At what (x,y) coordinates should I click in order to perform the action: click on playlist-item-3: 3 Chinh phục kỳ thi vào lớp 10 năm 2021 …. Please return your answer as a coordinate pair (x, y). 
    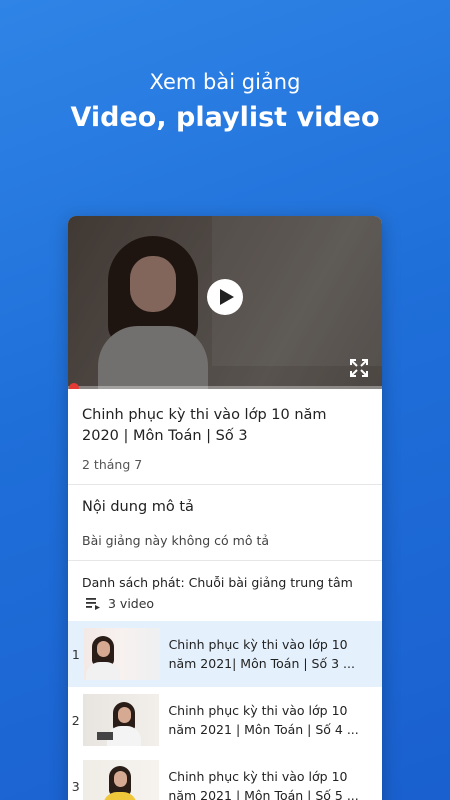
    Looking at the image, I should click on (225, 776).